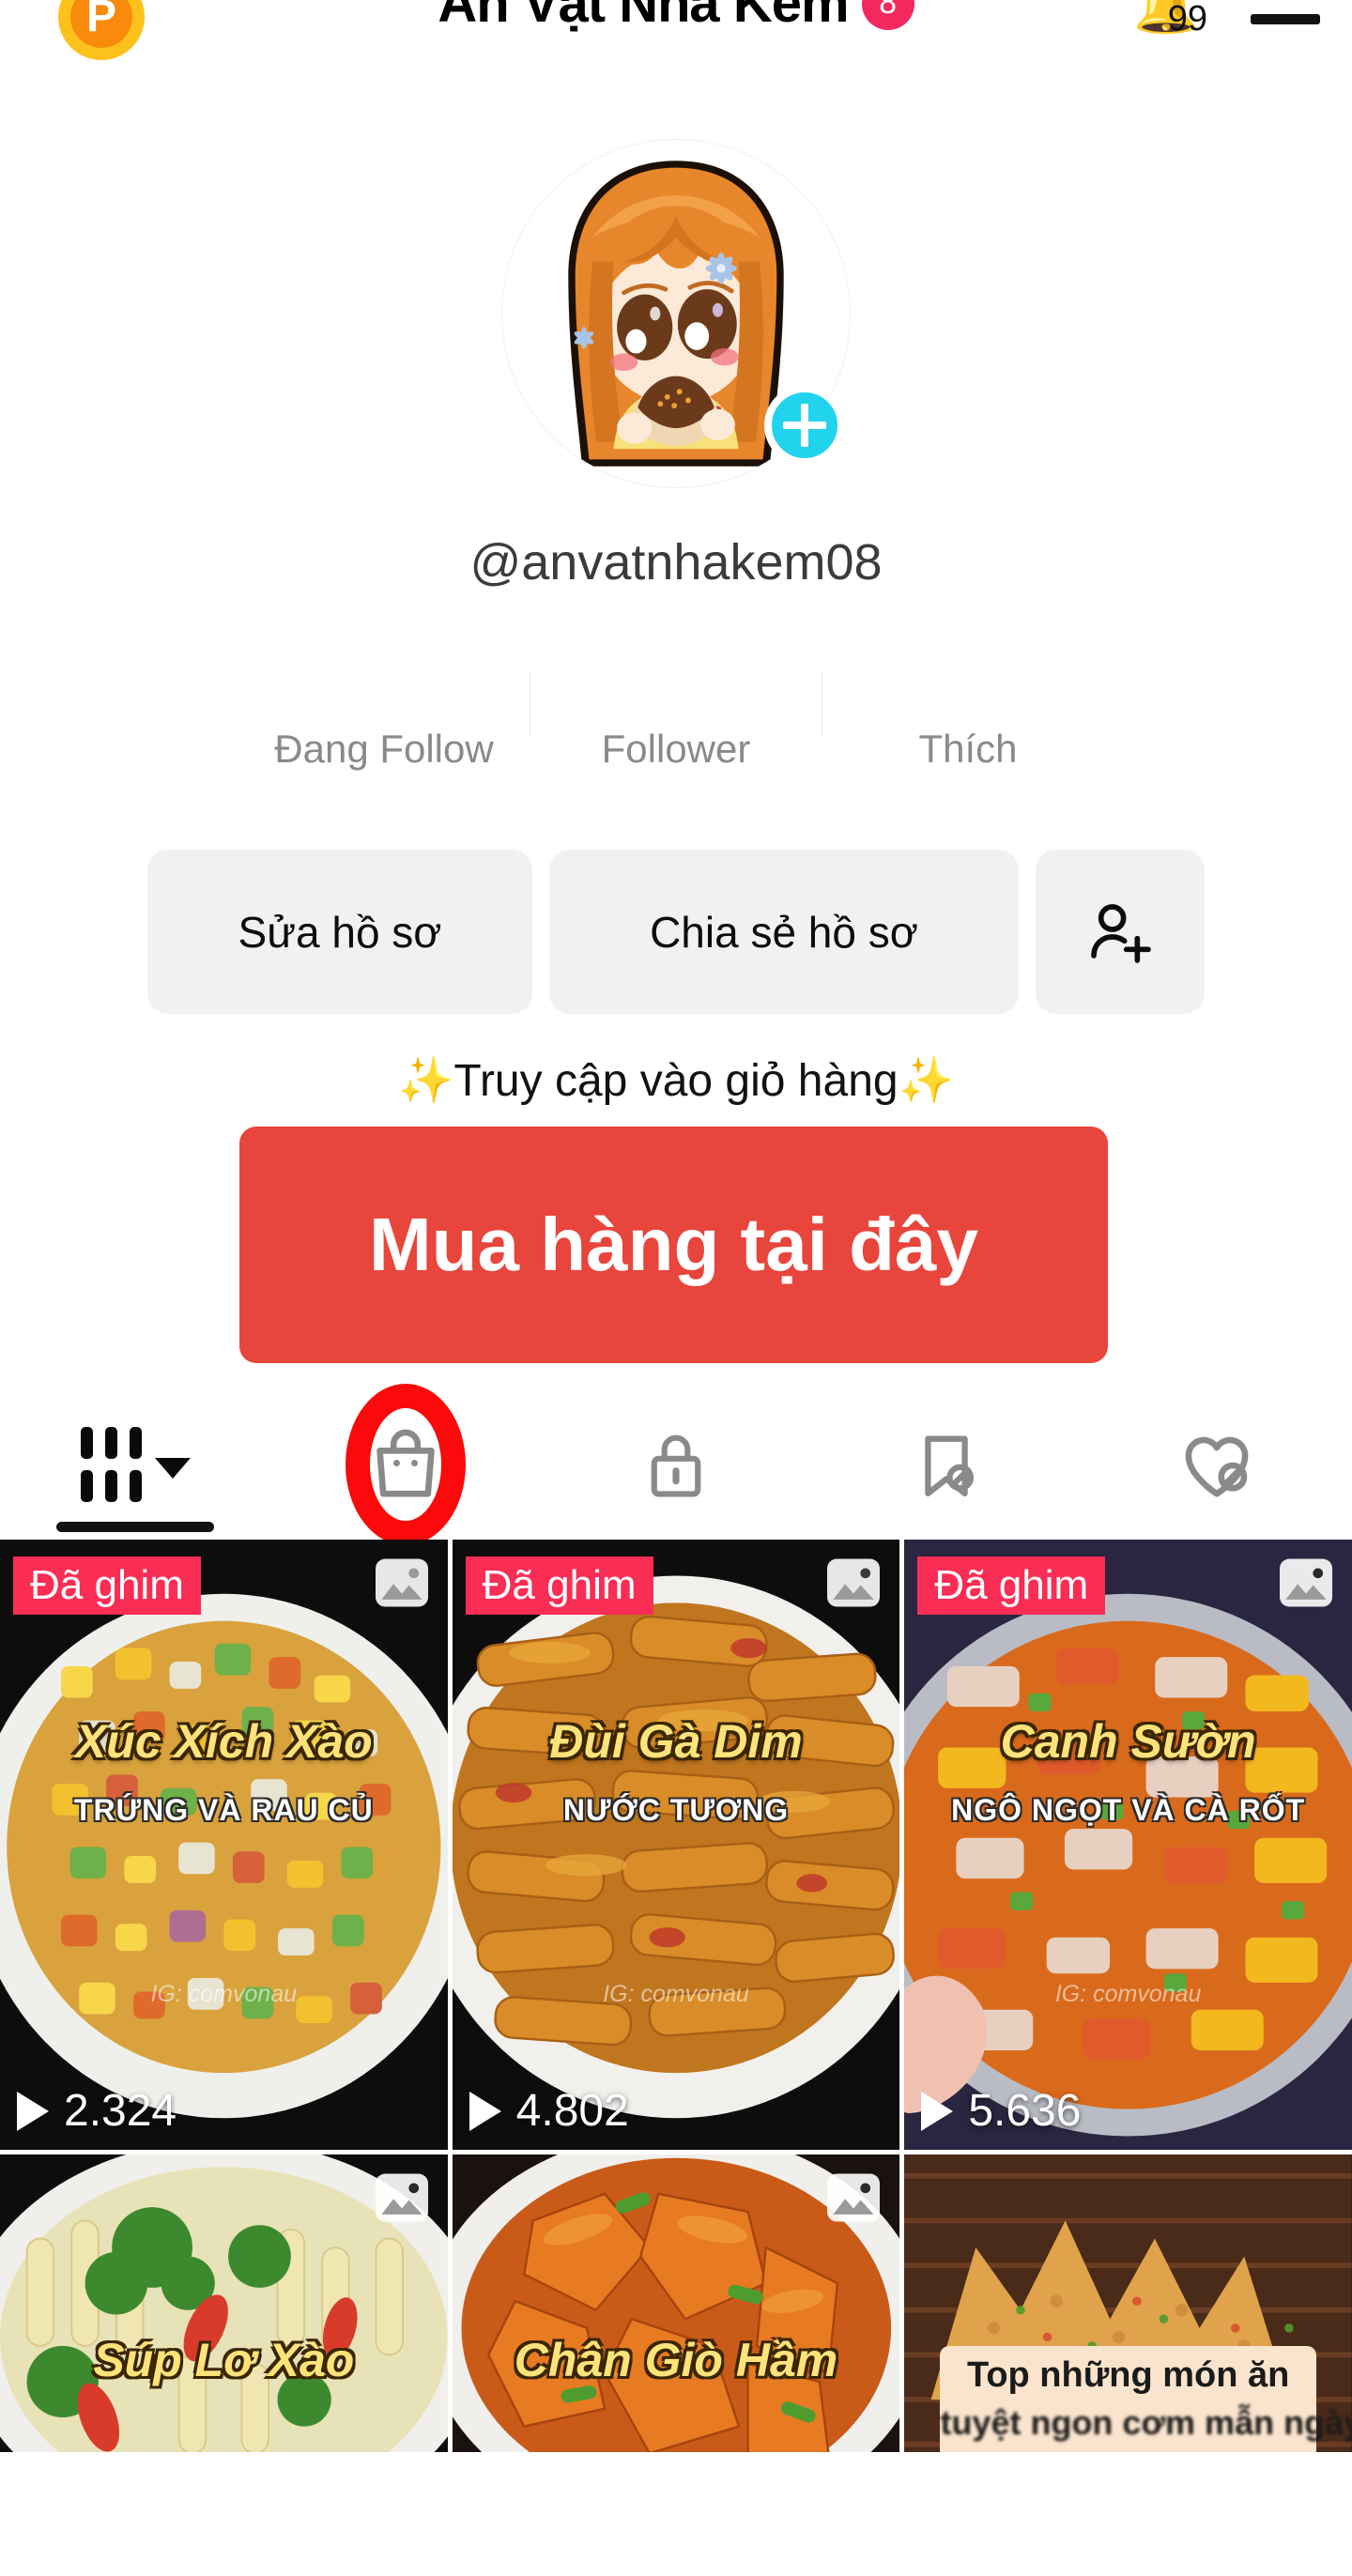 The height and width of the screenshot is (2576, 1352). What do you see at coordinates (1128, 2303) in the screenshot?
I see `video-thumbnail: Top những món ăn tuyệt ngon cơm mẫn ngày` at bounding box center [1128, 2303].